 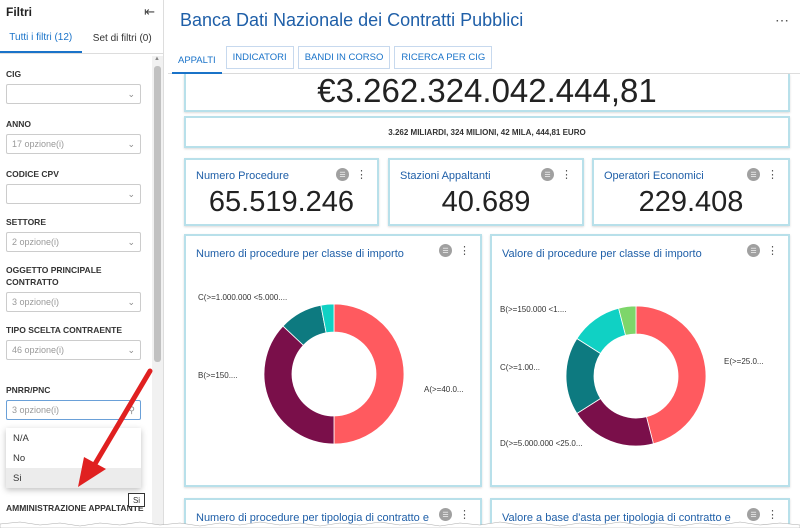 What do you see at coordinates (149, 12) in the screenshot?
I see `collapse-sidebar-icon: ⇤` at bounding box center [149, 12].